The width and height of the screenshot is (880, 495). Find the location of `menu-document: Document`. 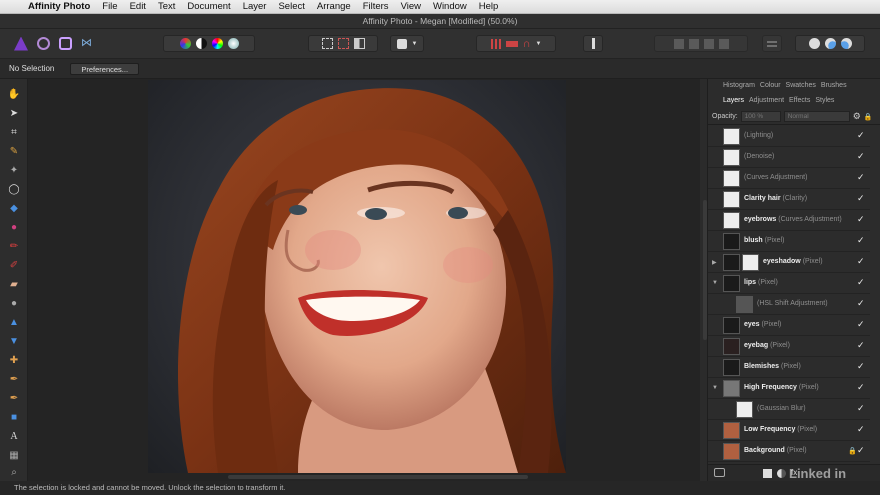

menu-document: Document is located at coordinates (208, 6).